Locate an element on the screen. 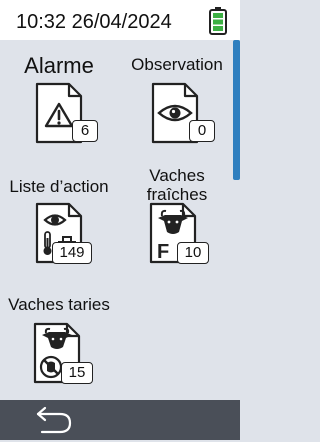  svg-text: F is located at coordinates (163, 252).